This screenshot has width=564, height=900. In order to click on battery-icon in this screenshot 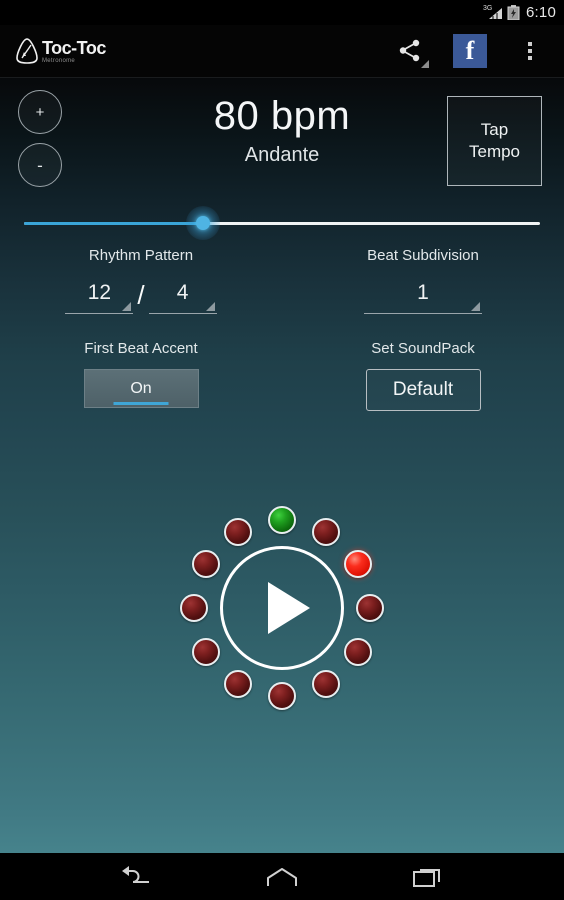, I will do `click(513, 13)`.